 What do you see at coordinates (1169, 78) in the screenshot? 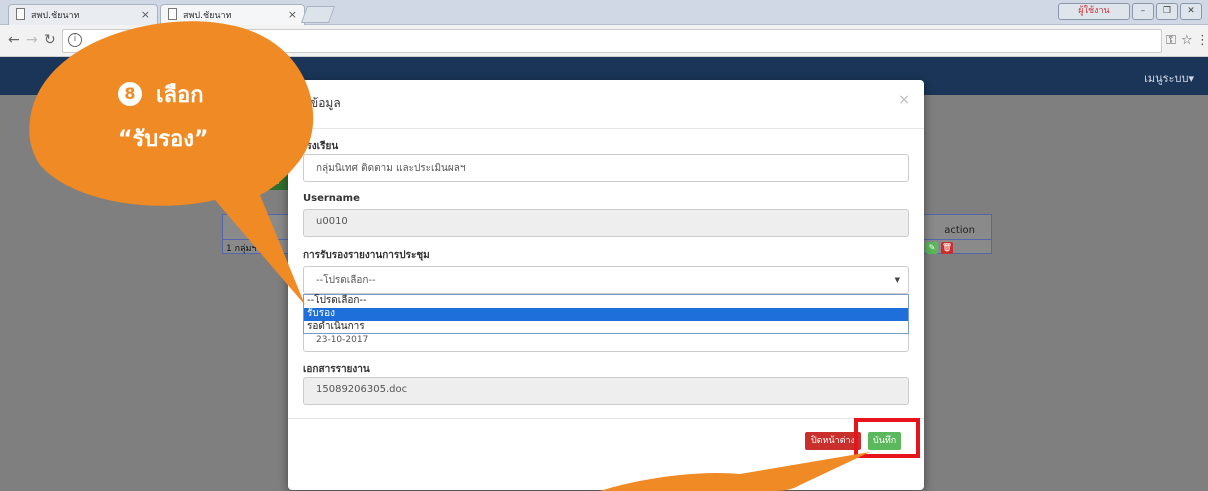
I see `system-menu-dropdown: เมนูระบบ▾` at bounding box center [1169, 78].